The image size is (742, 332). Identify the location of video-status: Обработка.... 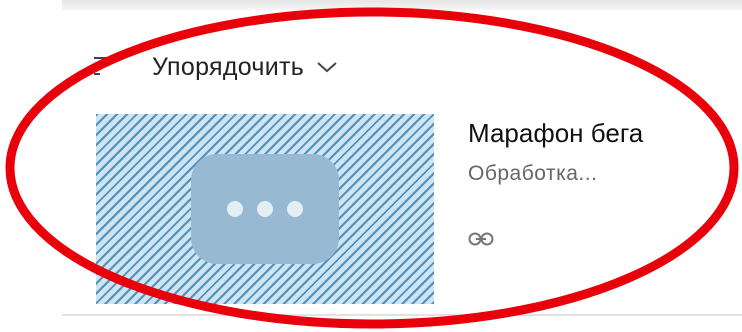
(533, 173).